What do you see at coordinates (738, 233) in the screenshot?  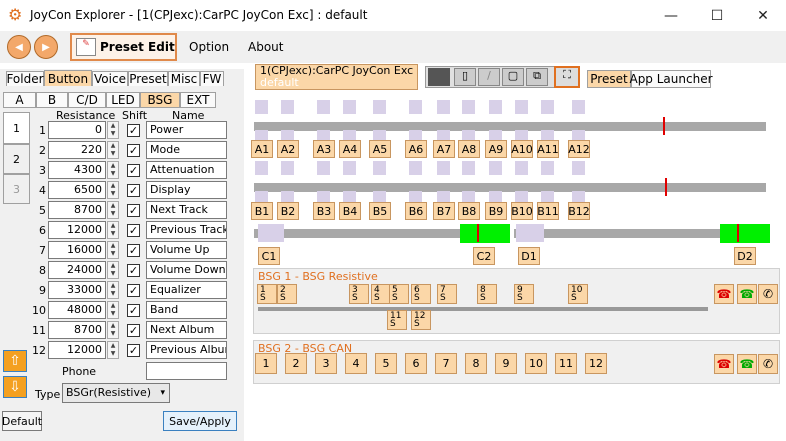 I see `d2-marker` at bounding box center [738, 233].